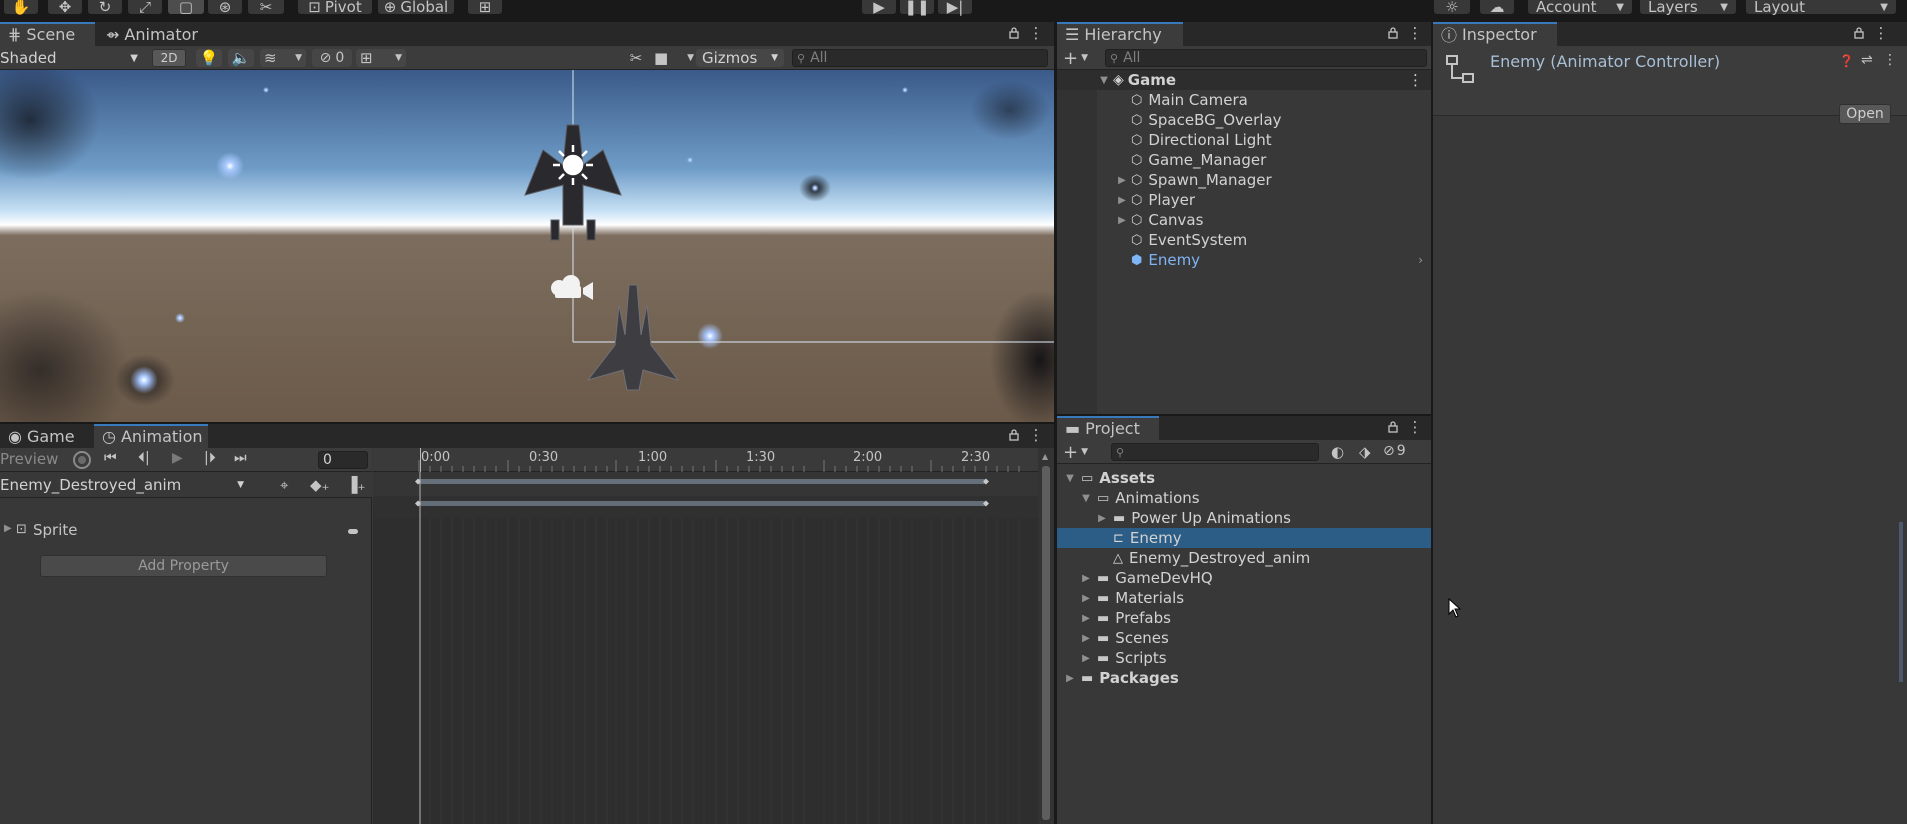  What do you see at coordinates (1244, 140) in the screenshot?
I see `hierarchy-item: ⬡ Directional Light` at bounding box center [1244, 140].